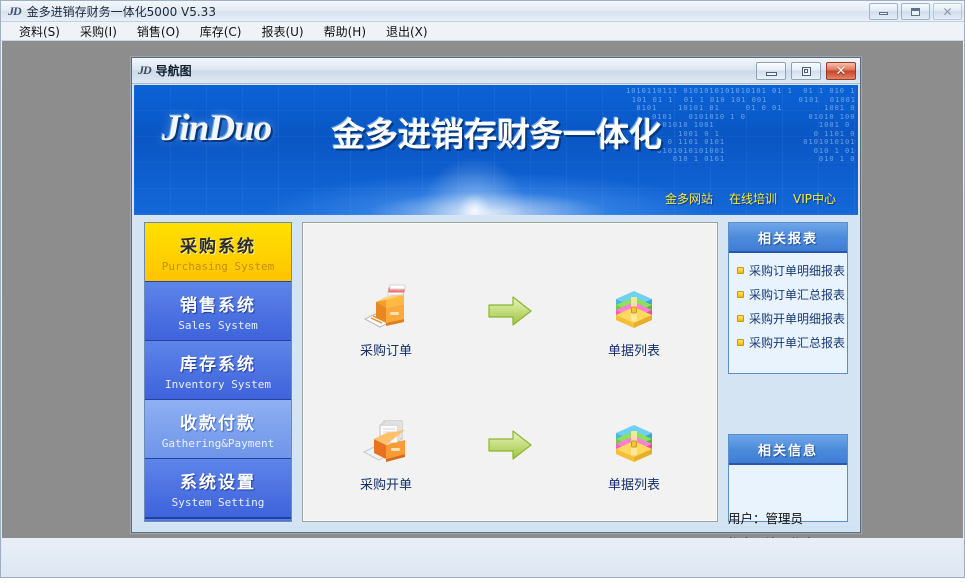 The height and width of the screenshot is (583, 965). Describe the element at coordinates (121, 11) in the screenshot. I see `app-title: 金多进销存财务一体化5000 V5.33` at that location.